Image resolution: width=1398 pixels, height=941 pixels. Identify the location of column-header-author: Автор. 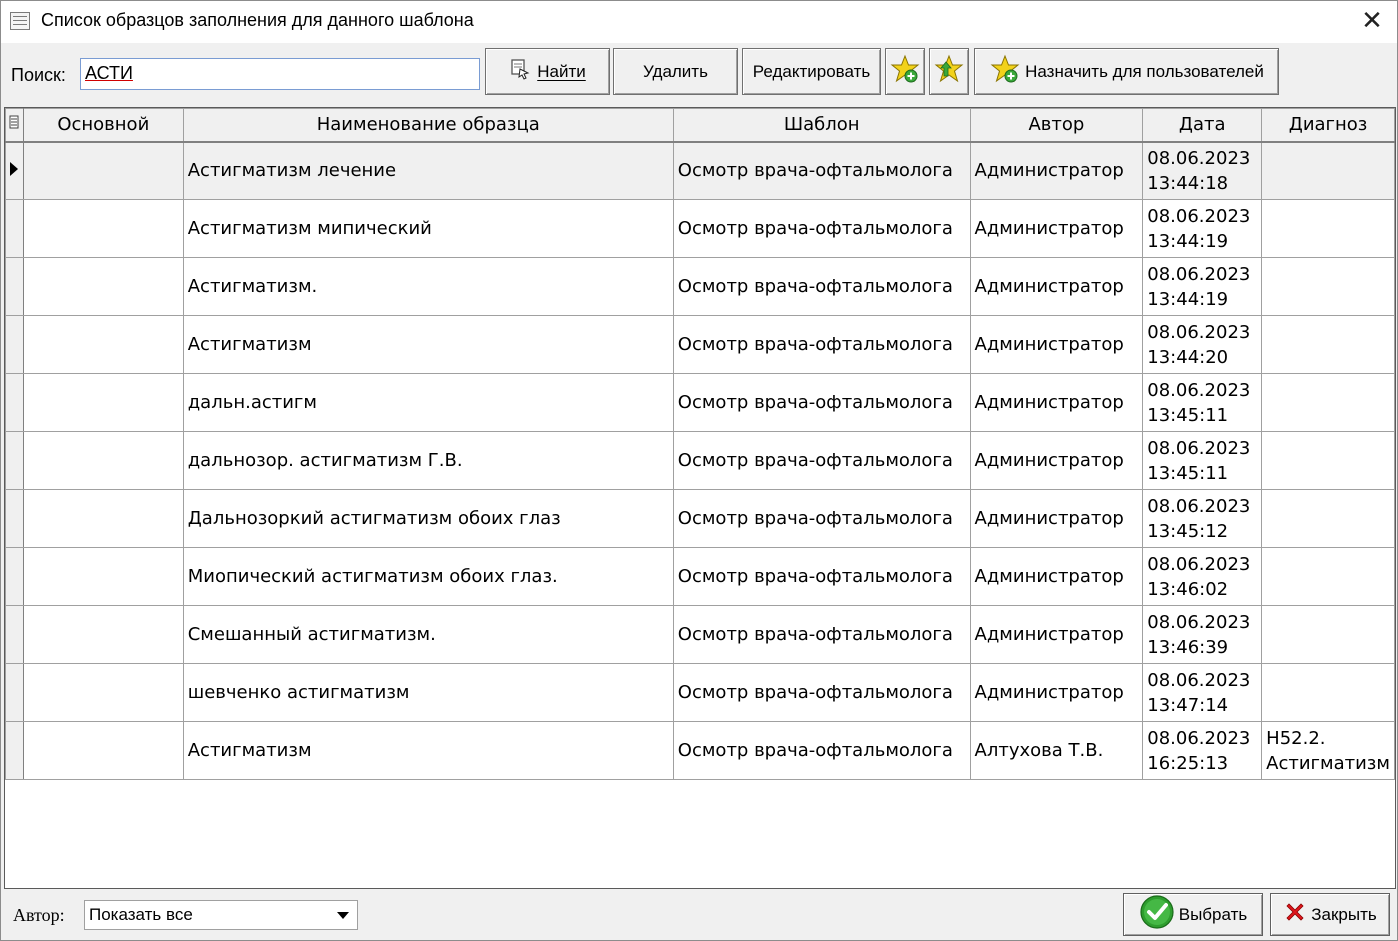
(1056, 125).